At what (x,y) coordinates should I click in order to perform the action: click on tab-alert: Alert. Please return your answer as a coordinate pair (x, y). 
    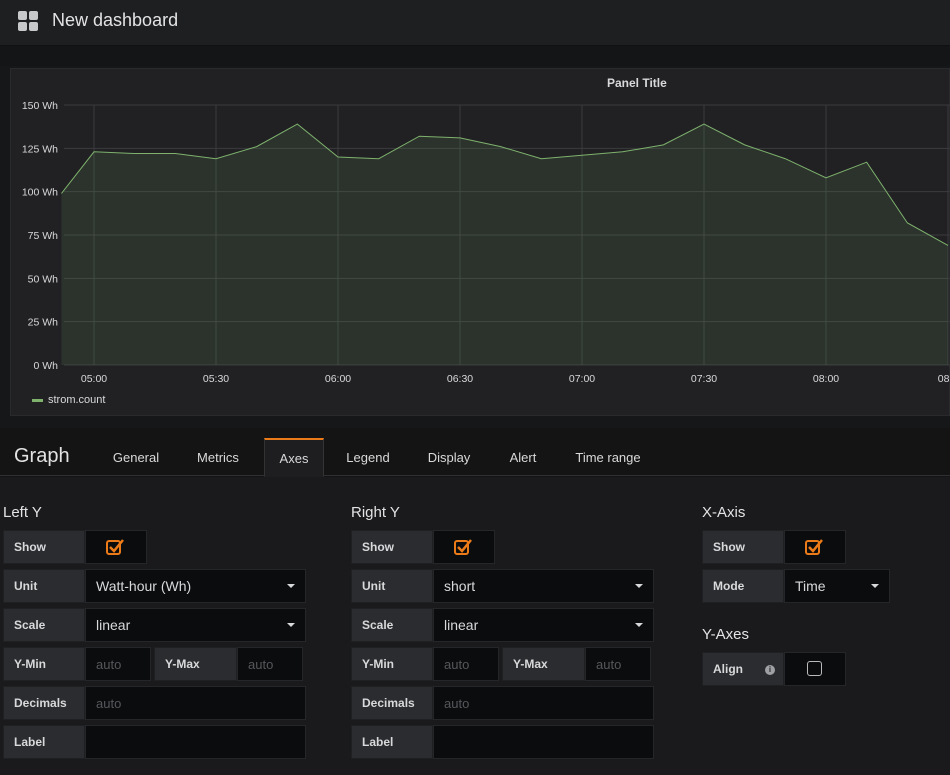
    Looking at the image, I should click on (523, 457).